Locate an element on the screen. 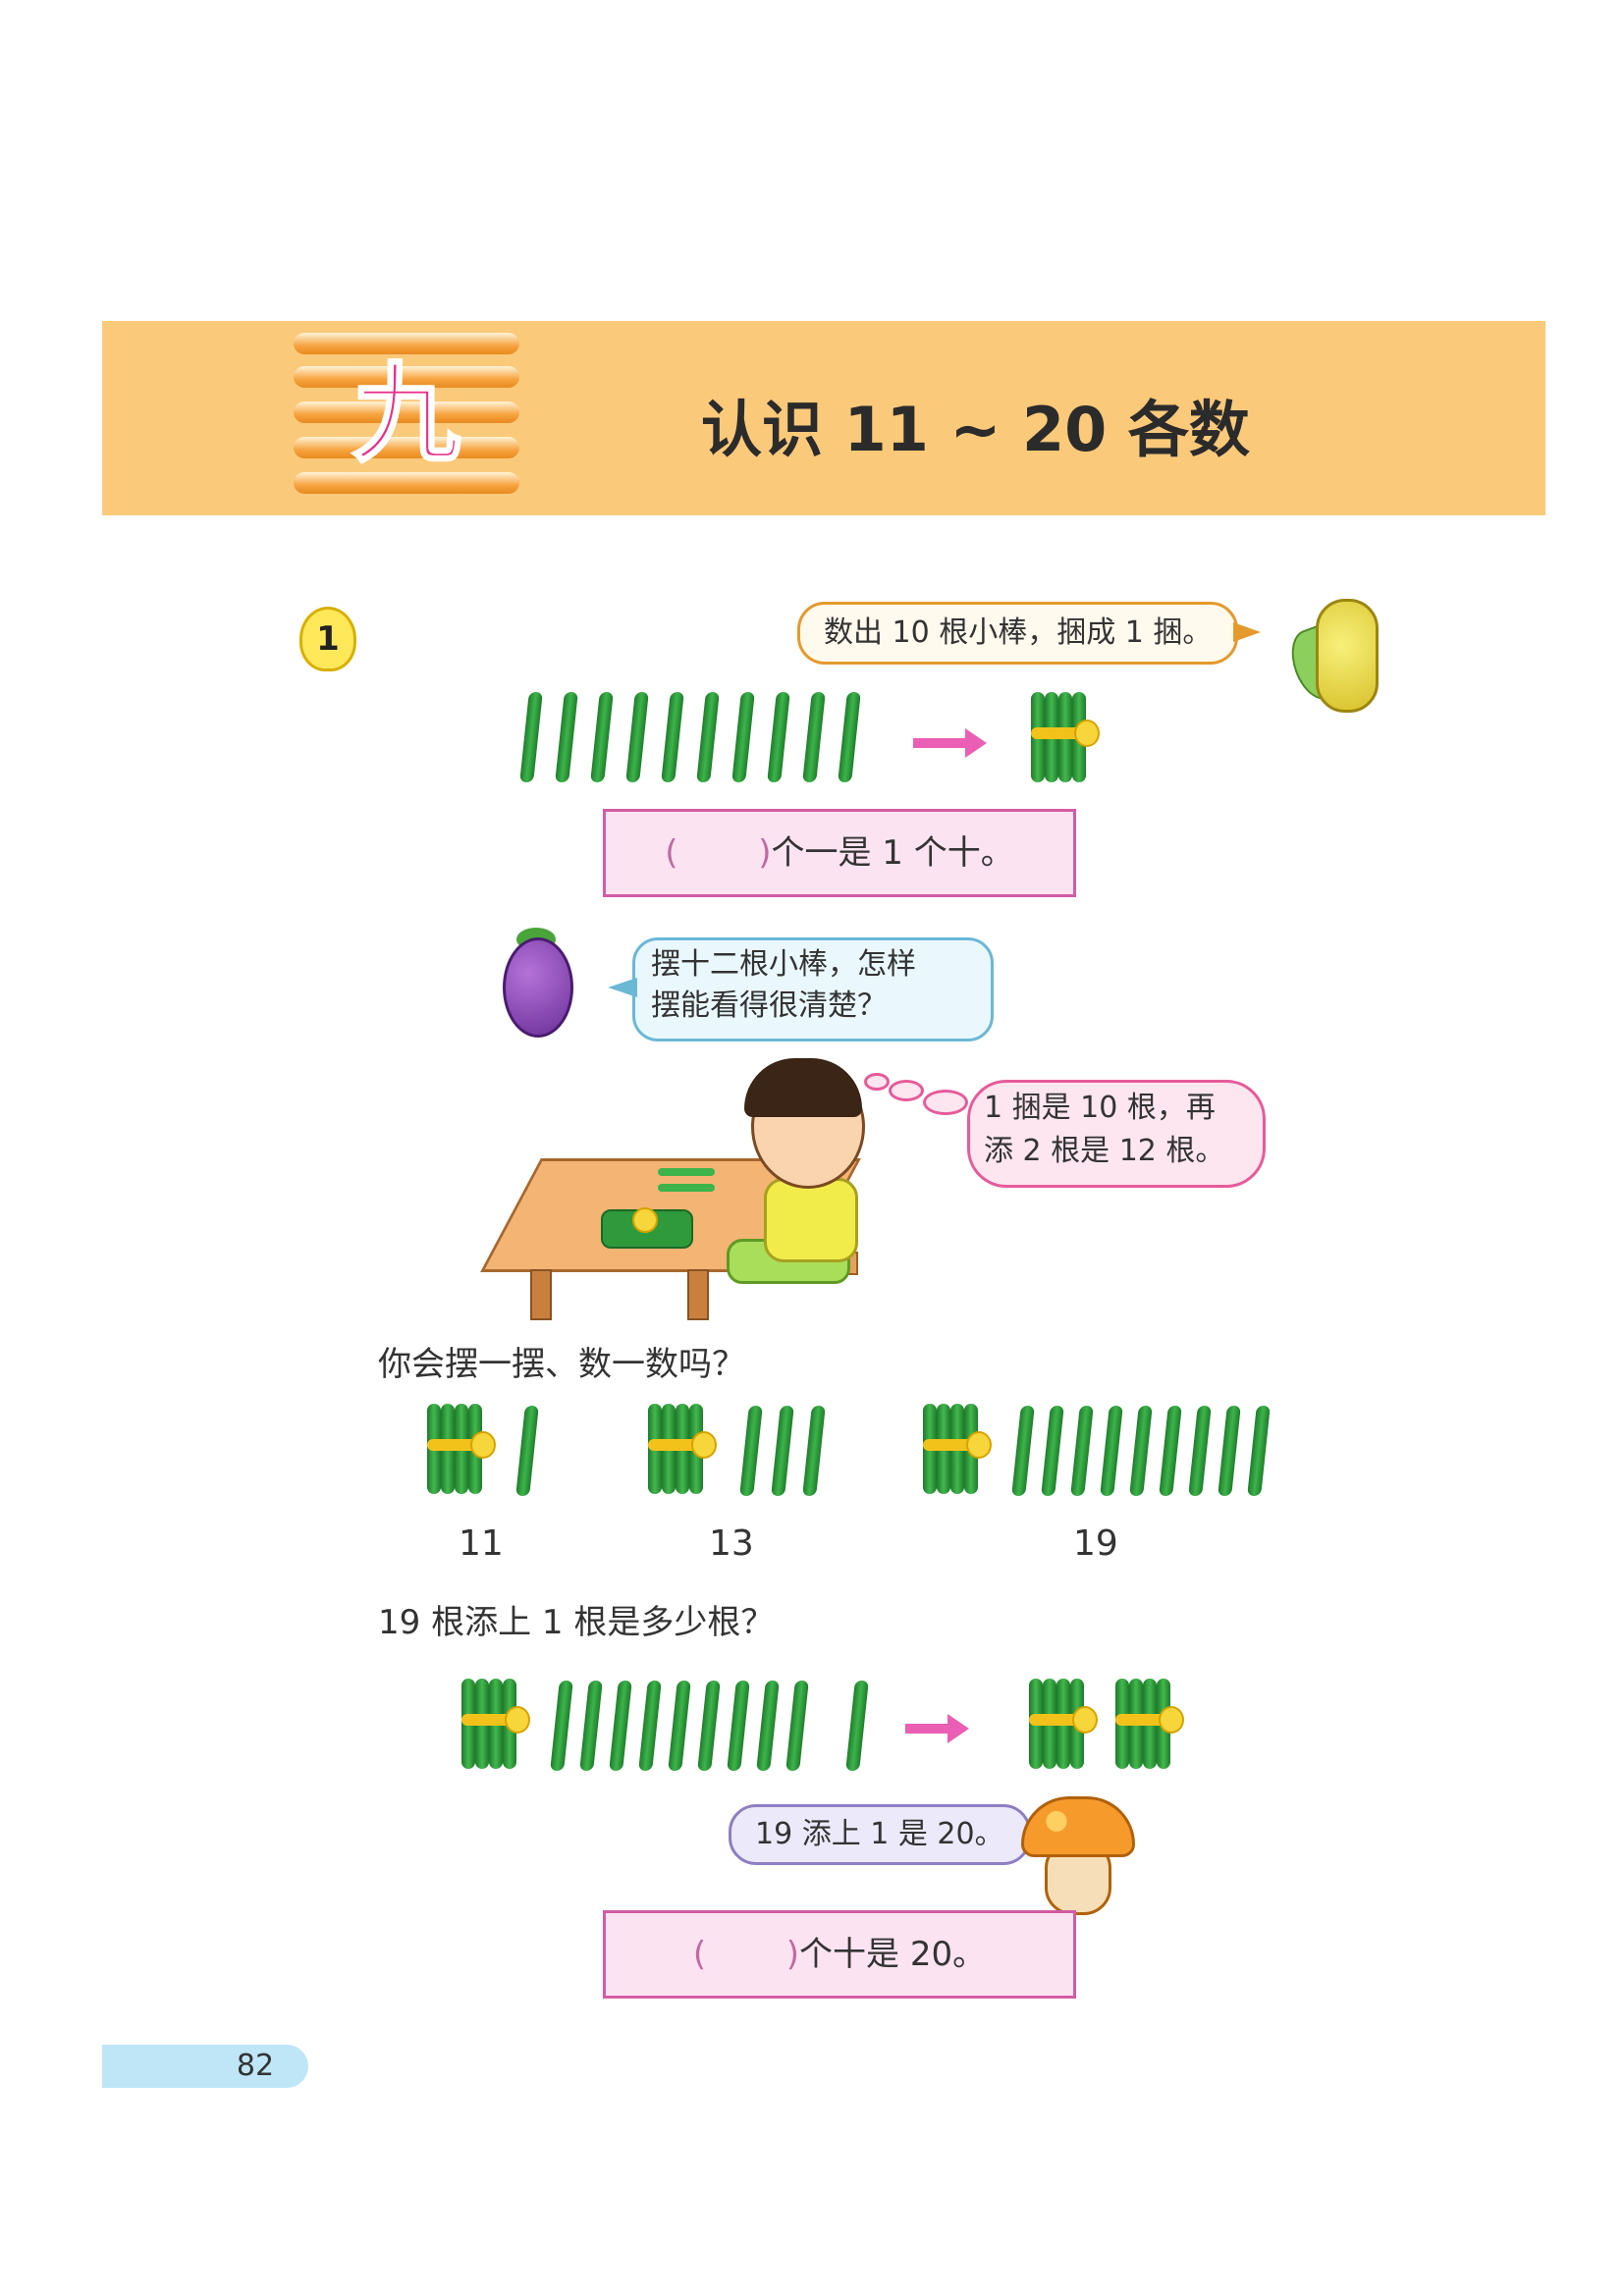  boy-thought-bubble: 1 捆是 10 根，再 添 2 根是 12 根。 is located at coordinates (1116, 1134).